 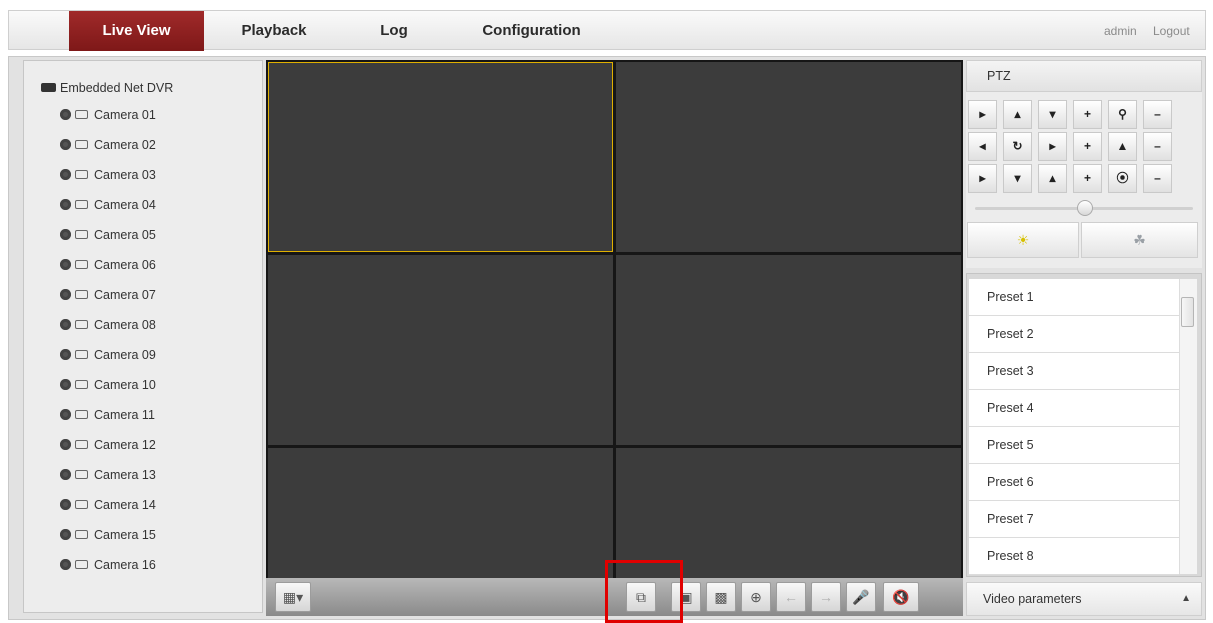 I want to click on logout-link: Logout, so click(x=1171, y=31).